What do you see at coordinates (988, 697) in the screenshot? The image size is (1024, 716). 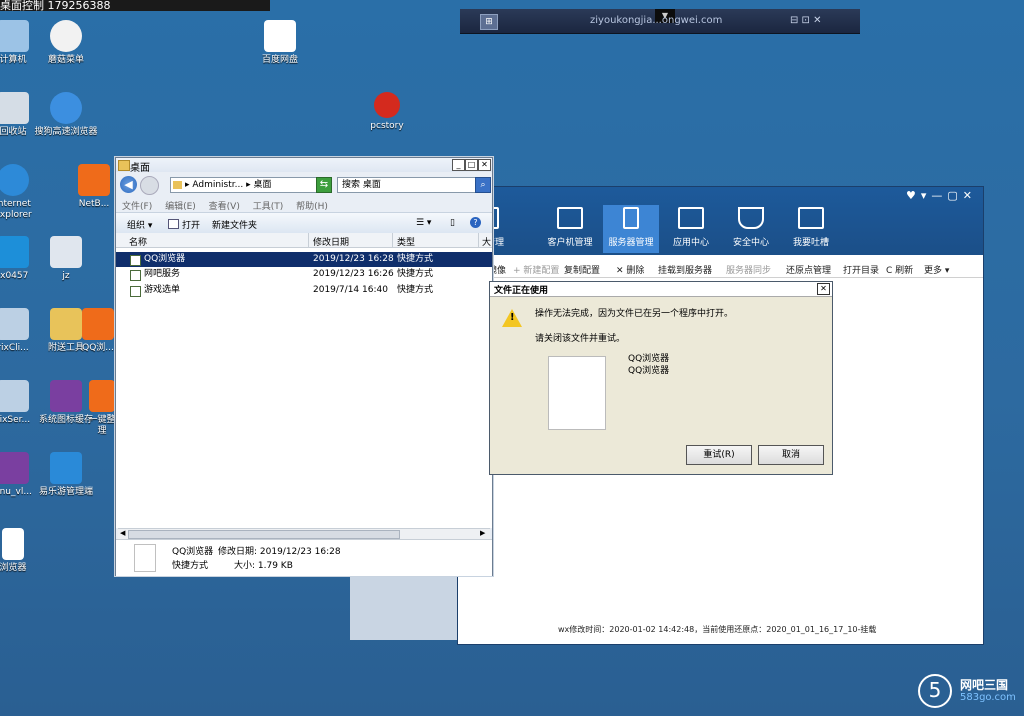 I see `watermark-url: 583go.com` at bounding box center [988, 697].